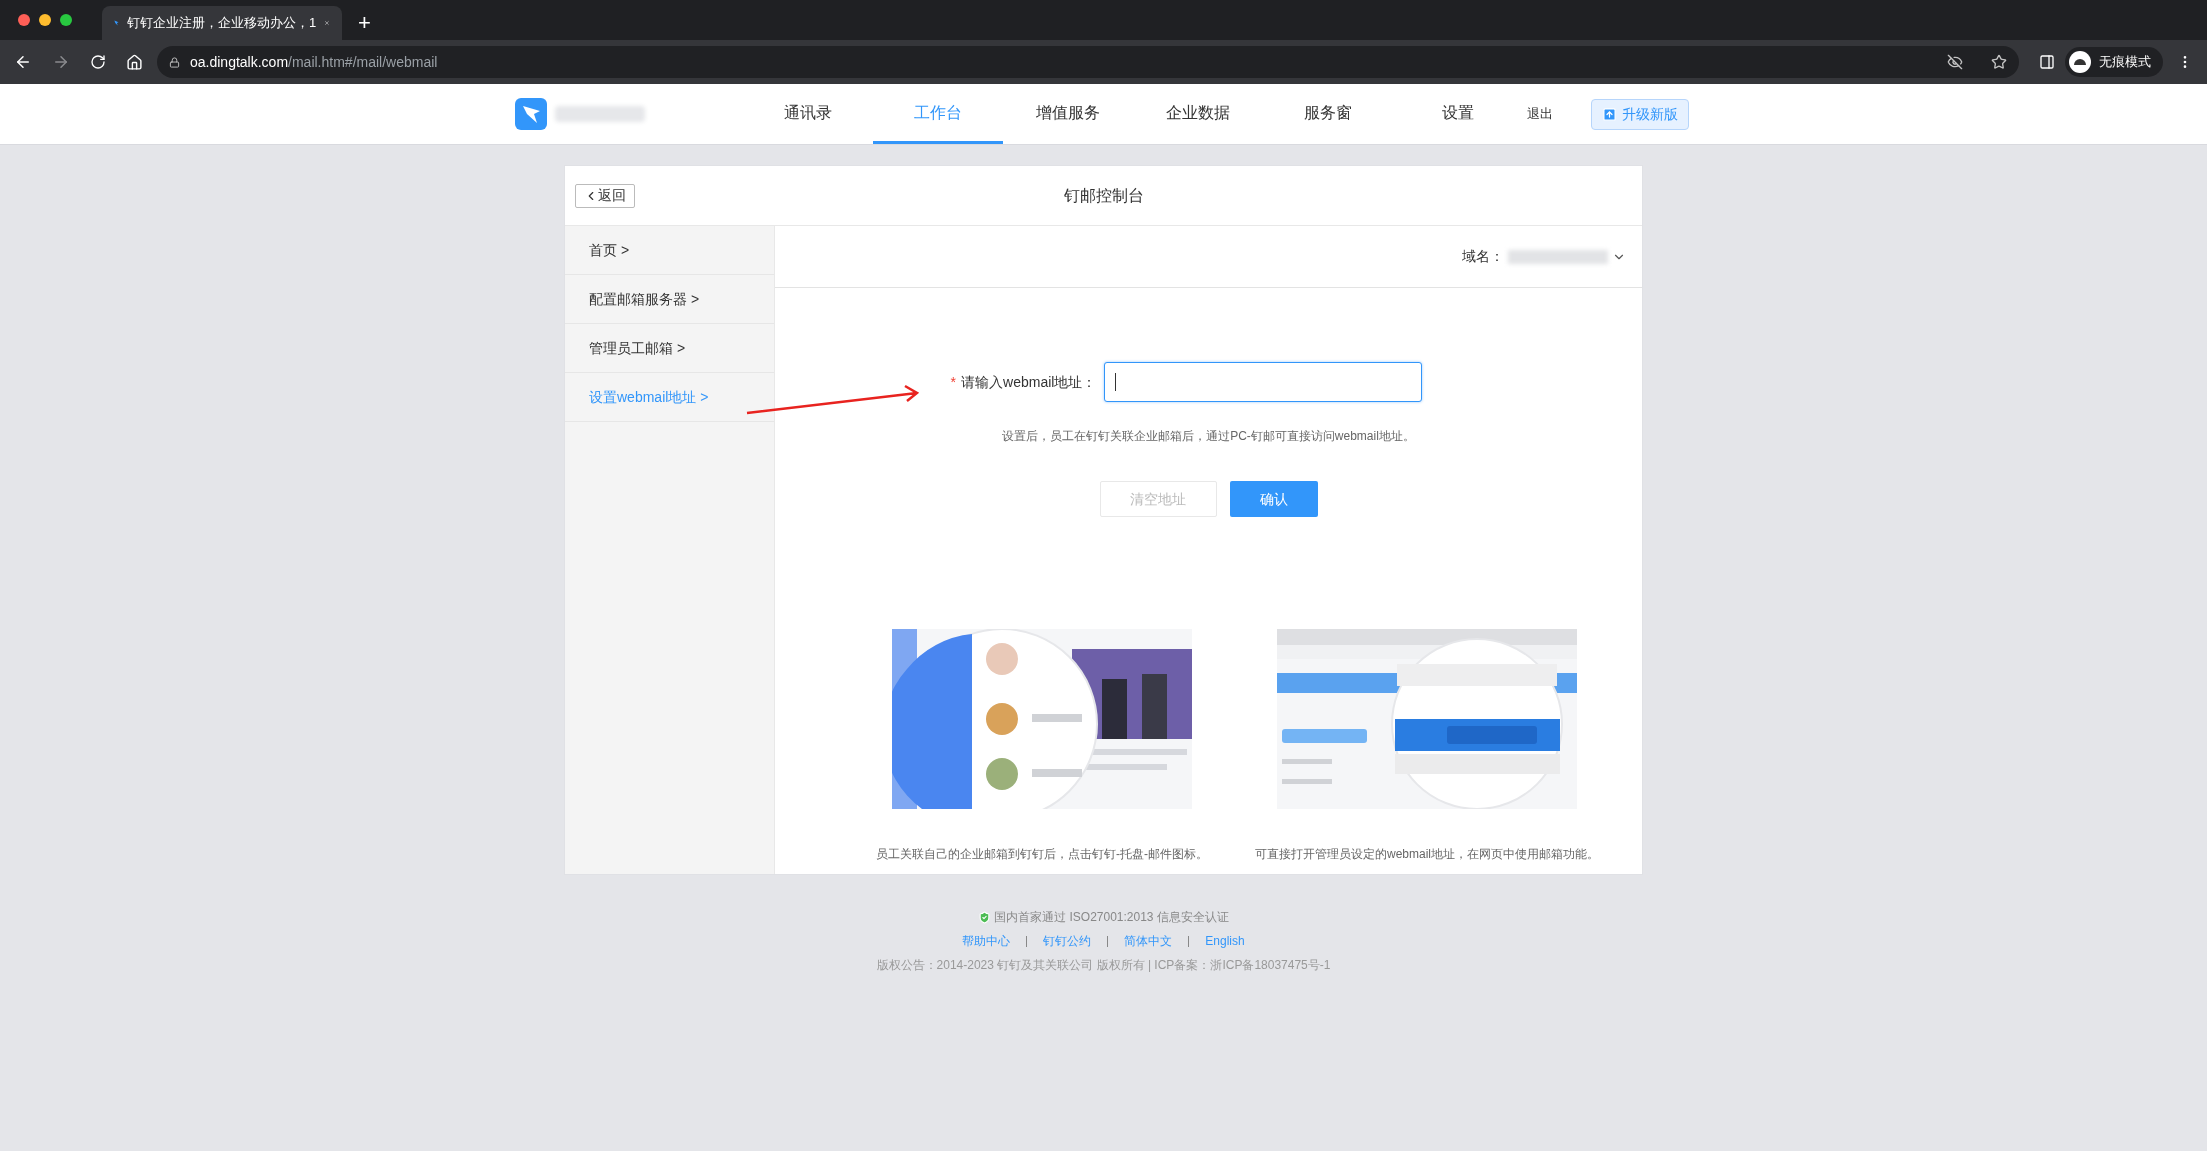 This screenshot has width=2207, height=1151. Describe the element at coordinates (1999, 62) in the screenshot. I see `star-icon` at that location.